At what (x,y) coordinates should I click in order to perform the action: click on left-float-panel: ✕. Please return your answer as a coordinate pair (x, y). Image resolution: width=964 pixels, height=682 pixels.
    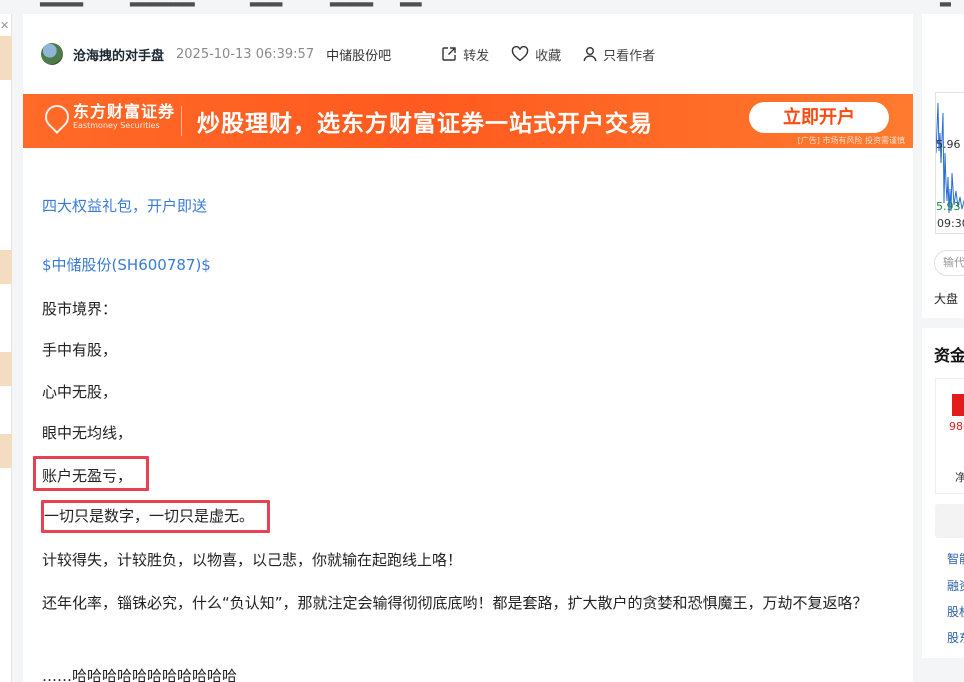
    Looking at the image, I should click on (6, 348).